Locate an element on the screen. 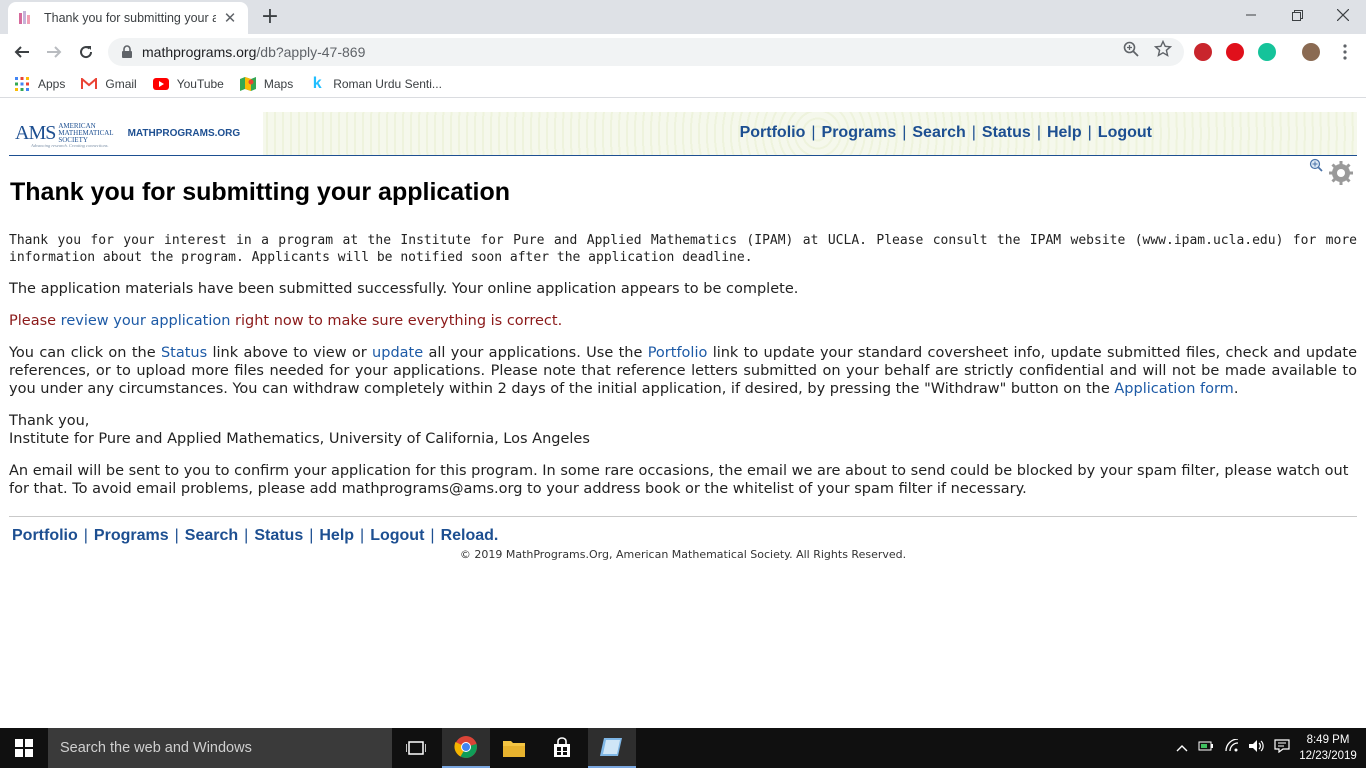 This screenshot has width=1366, height=768. nav-status: Status is located at coordinates (1006, 132).